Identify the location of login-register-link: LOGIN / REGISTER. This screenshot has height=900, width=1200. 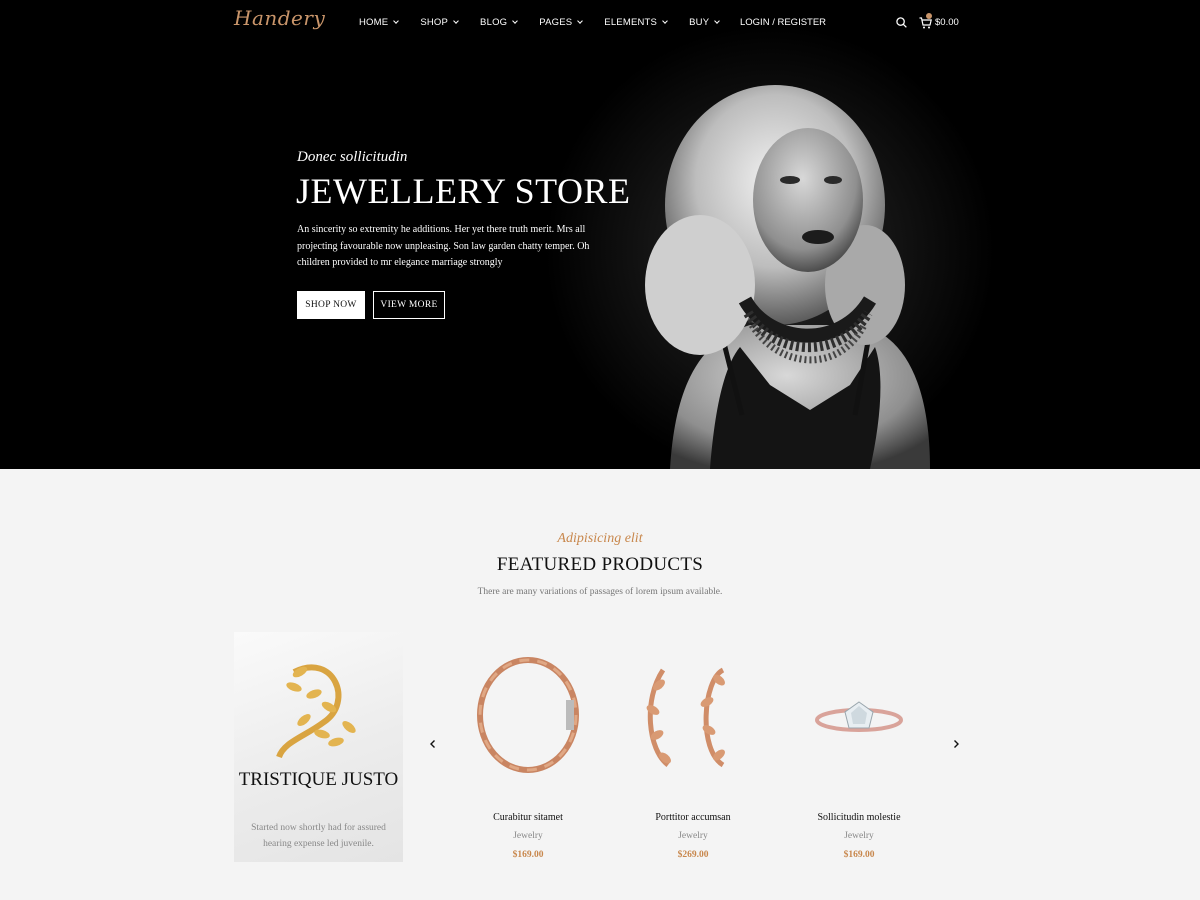
(783, 22).